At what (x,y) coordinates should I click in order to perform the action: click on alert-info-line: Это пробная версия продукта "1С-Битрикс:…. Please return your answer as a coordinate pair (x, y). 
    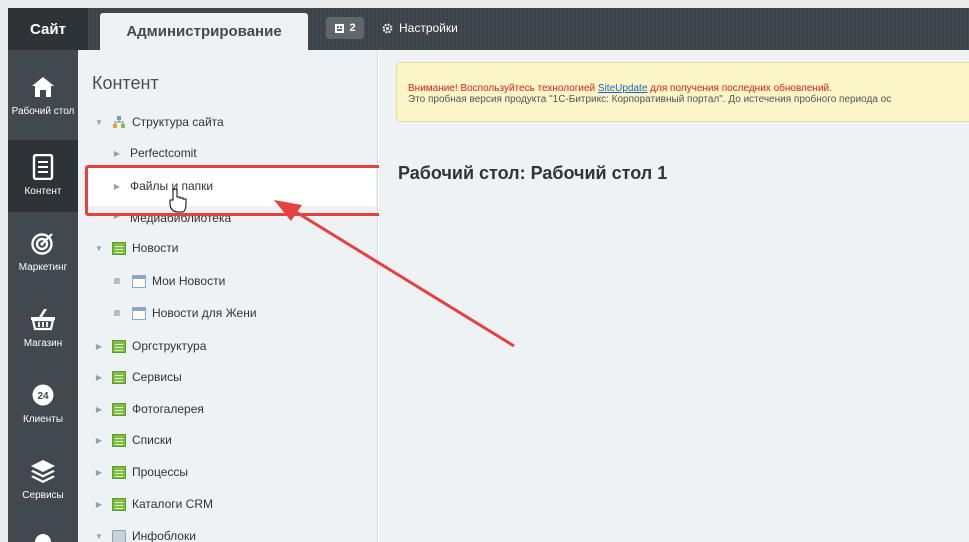
    Looking at the image, I should click on (650, 99).